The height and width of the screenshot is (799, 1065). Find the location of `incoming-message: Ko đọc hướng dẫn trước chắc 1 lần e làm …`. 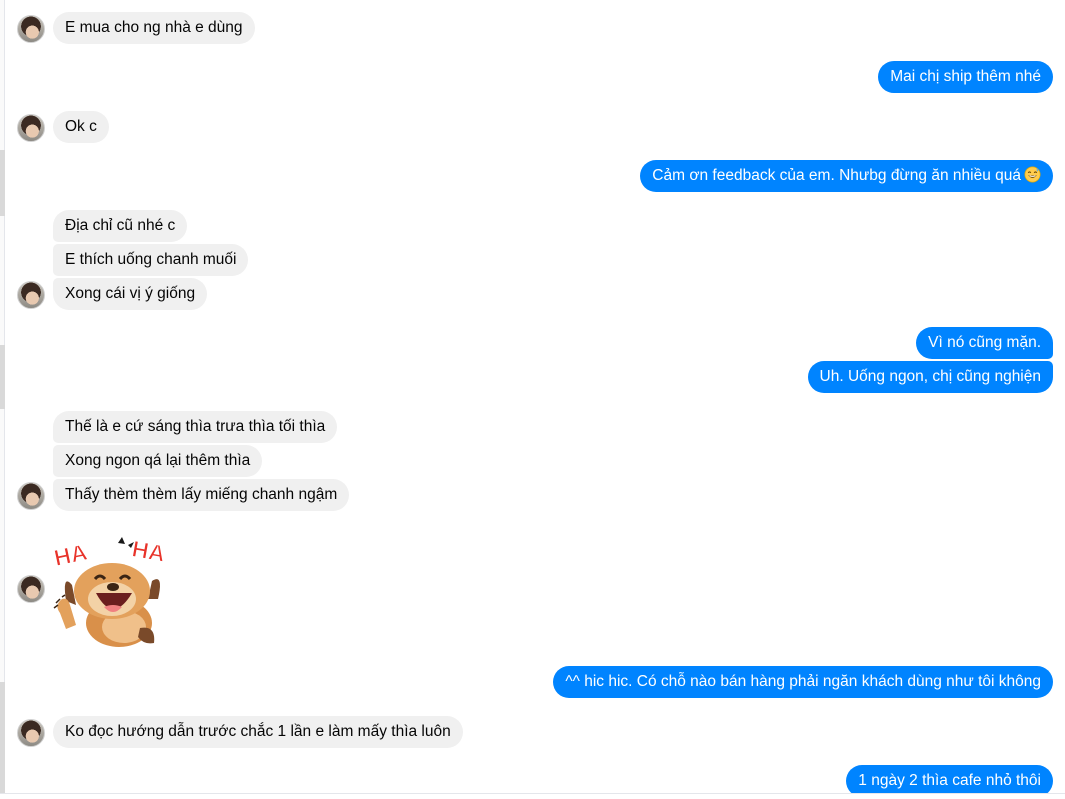

incoming-message: Ko đọc hướng dẫn trước chắc 1 lần e làm … is located at coordinates (258, 732).